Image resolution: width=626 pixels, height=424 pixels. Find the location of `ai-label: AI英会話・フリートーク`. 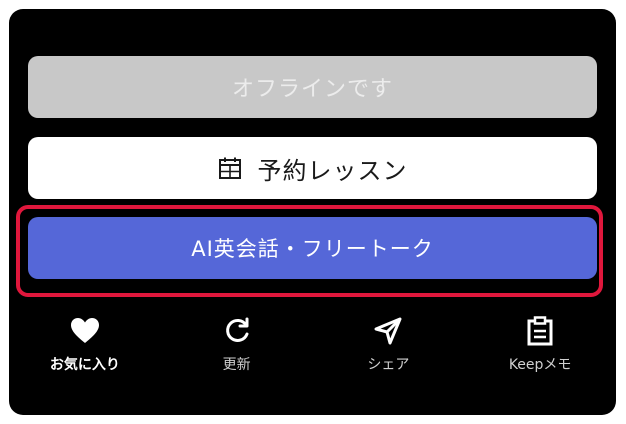

ai-label: AI英会話・フリートーク is located at coordinates (312, 249).